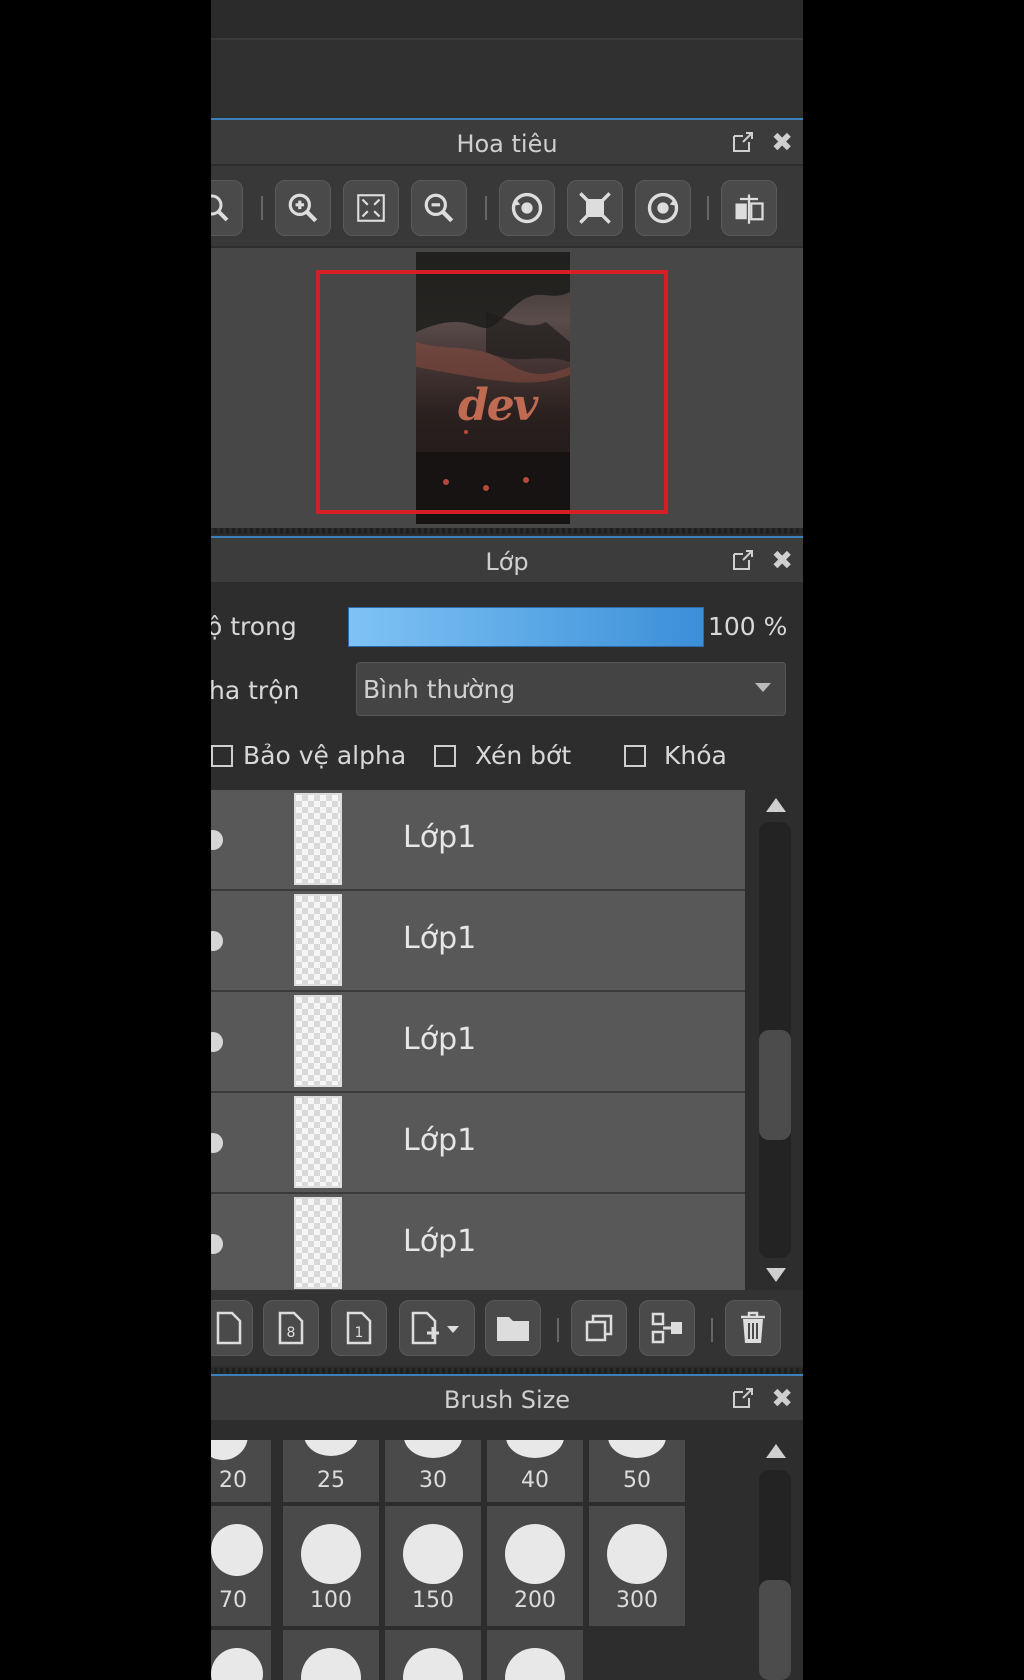 The image size is (1024, 1680). I want to click on rotate-left-button, so click(527, 208).